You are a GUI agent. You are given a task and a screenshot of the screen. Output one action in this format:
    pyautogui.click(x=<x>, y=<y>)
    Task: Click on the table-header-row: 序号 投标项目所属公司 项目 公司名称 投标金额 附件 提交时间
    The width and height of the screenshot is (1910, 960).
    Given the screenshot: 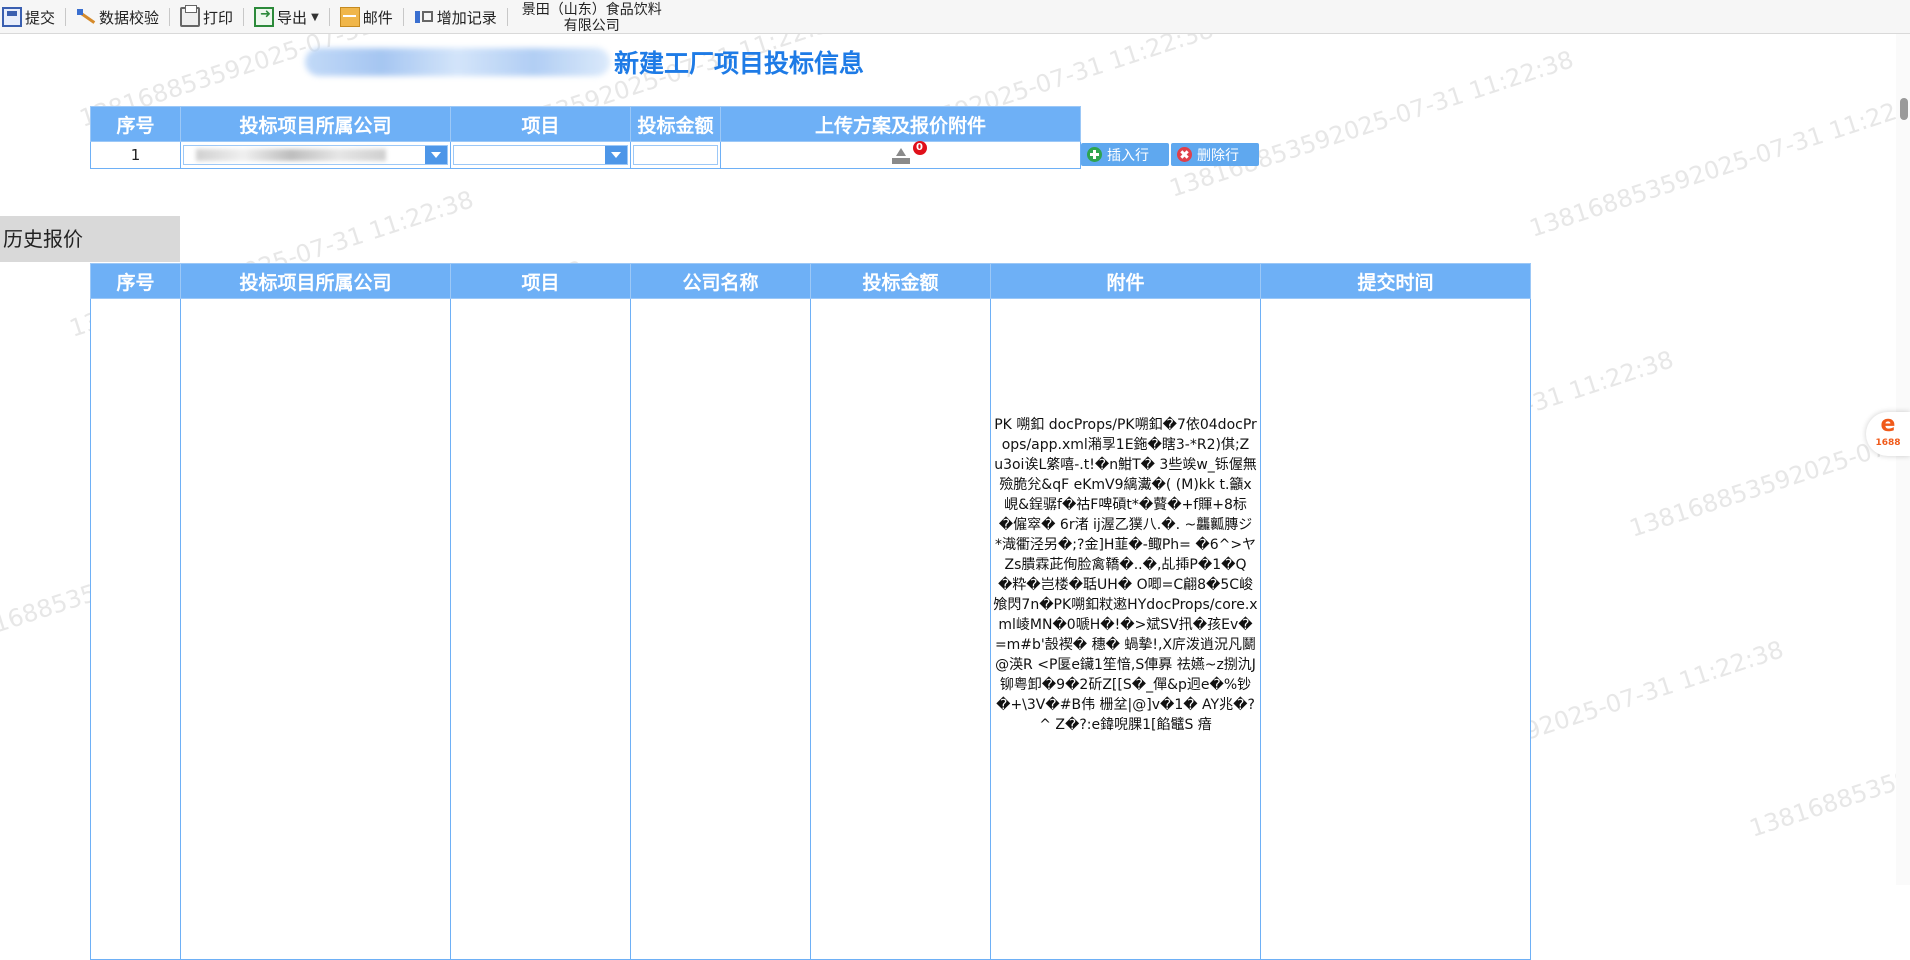 What is the action you would take?
    pyautogui.click(x=811, y=281)
    